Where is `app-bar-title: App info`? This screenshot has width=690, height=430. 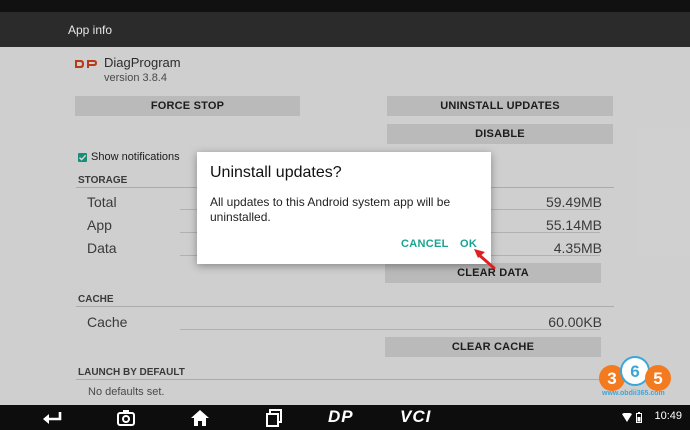
app-bar-title: App info is located at coordinates (90, 30).